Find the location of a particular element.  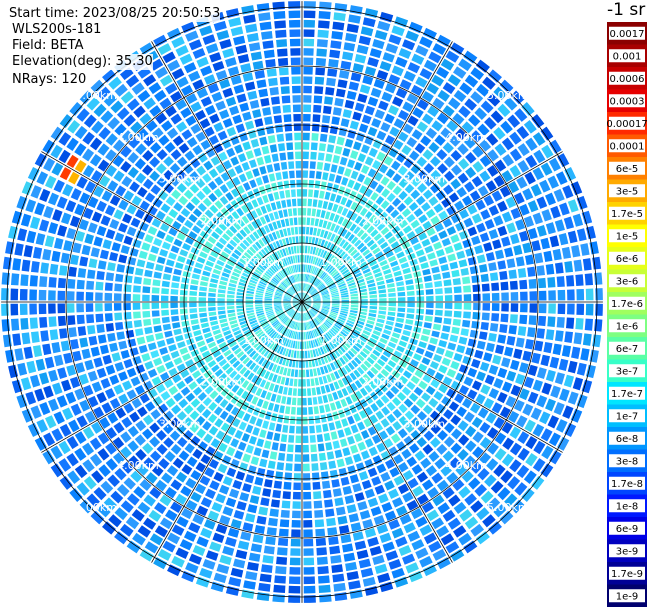

colorbar-tick-label: 1.7e-6 is located at coordinates (627, 304).